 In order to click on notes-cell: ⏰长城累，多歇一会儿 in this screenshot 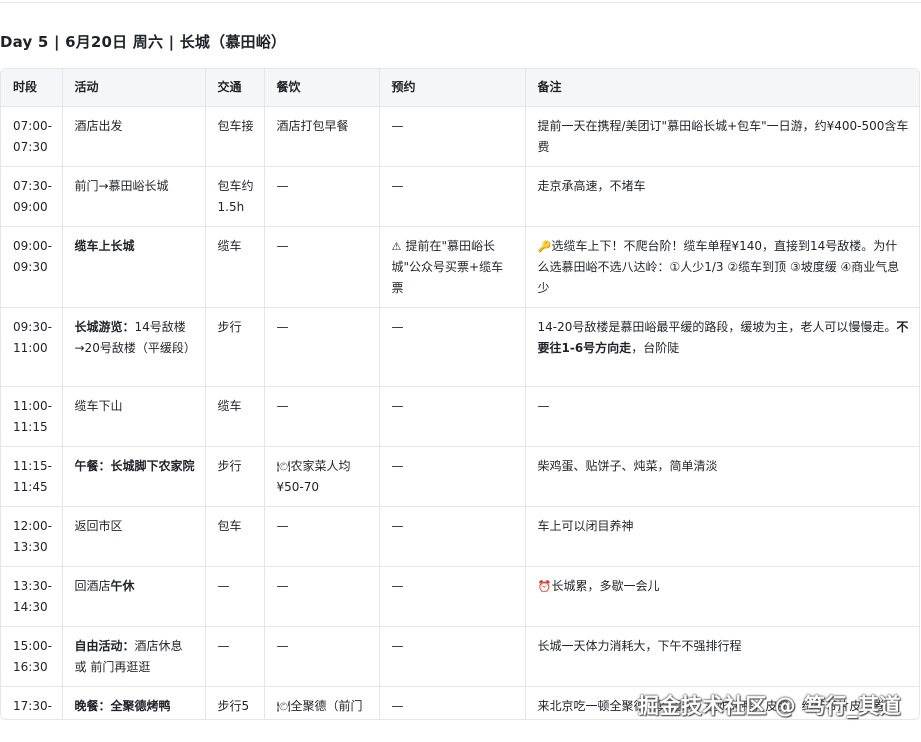, I will do `click(722, 596)`.